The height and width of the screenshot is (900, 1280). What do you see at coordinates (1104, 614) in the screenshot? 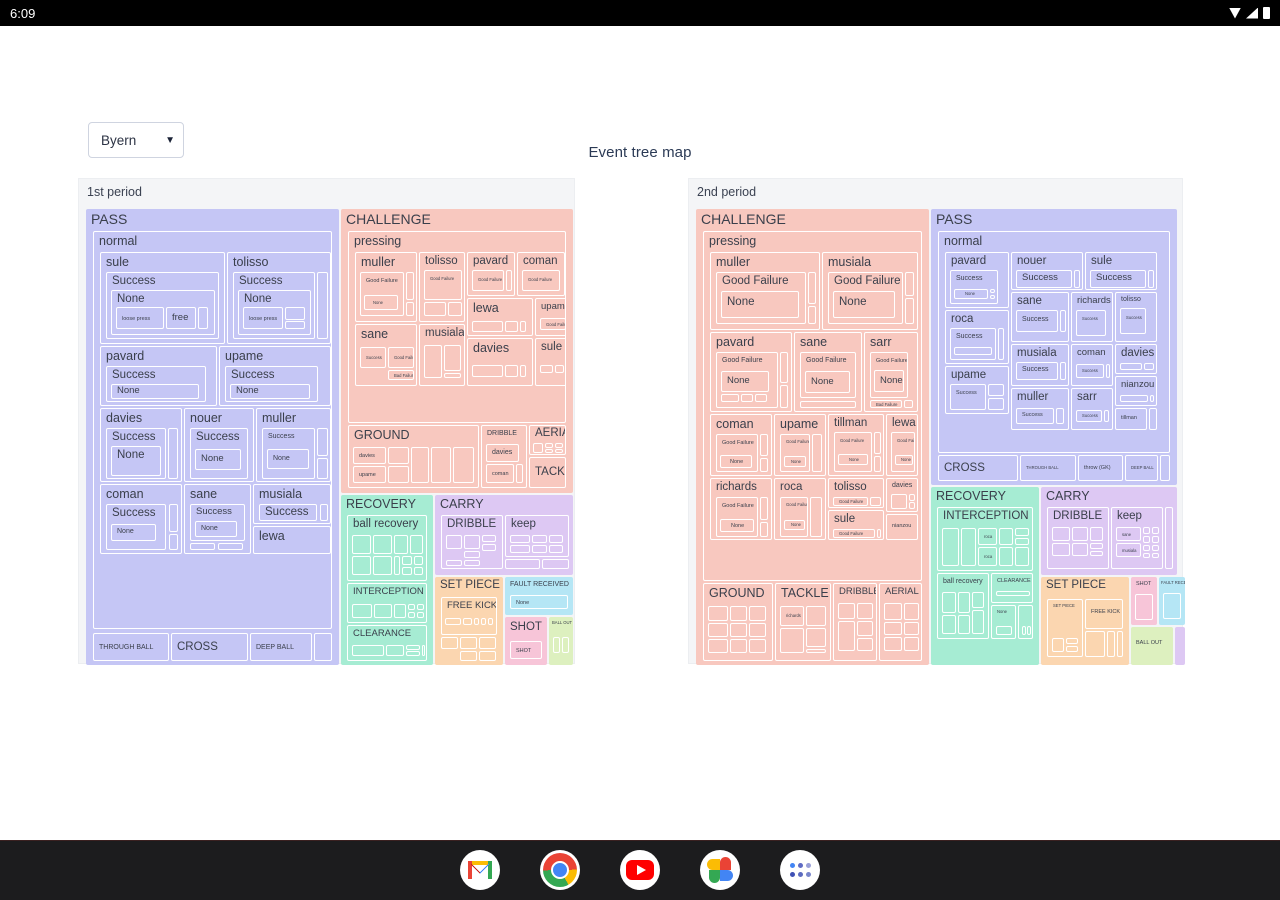
I see `treemap-node-free-kick: FREE KICK` at bounding box center [1104, 614].